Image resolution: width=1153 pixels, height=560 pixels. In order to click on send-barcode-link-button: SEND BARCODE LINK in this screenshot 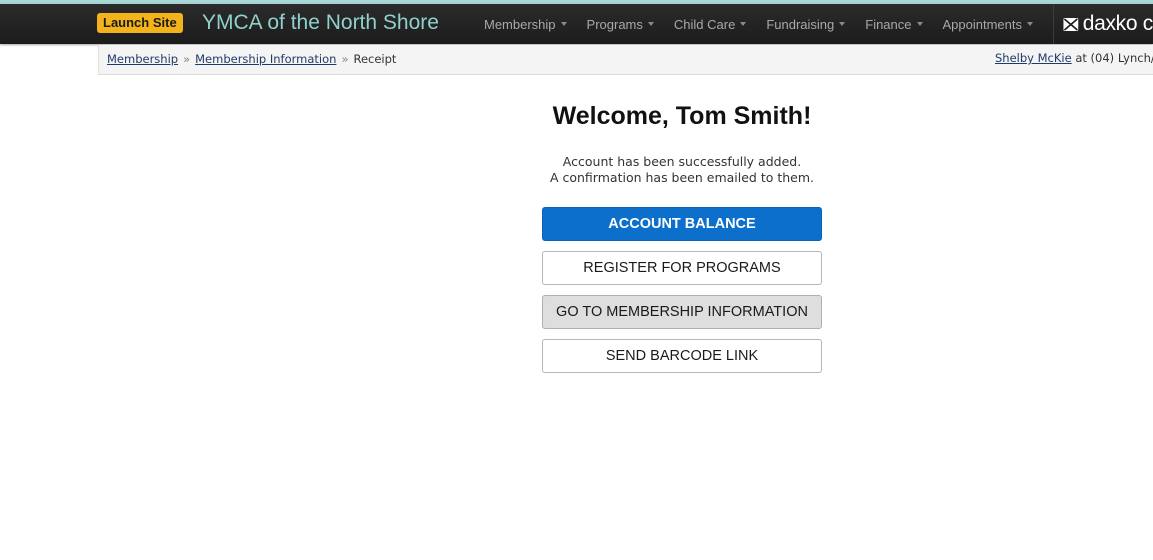, I will do `click(682, 356)`.